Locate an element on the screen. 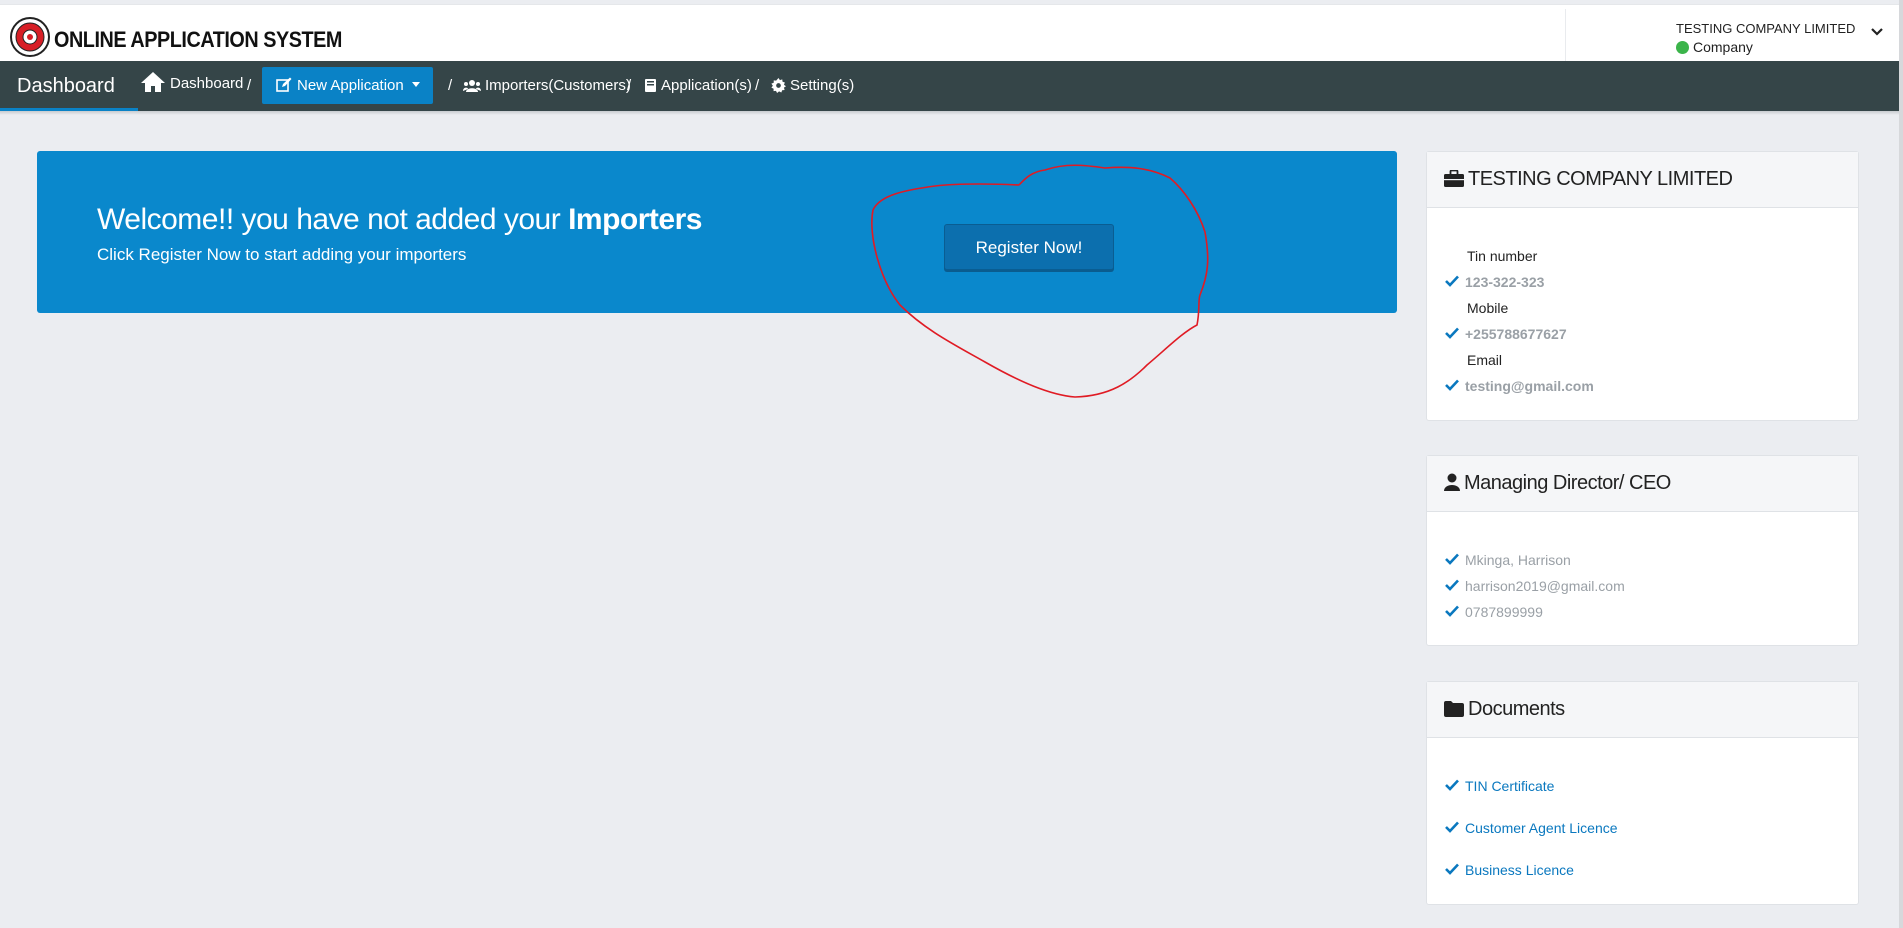 The image size is (1903, 928). mobile-label: Mobile is located at coordinates (1488, 308).